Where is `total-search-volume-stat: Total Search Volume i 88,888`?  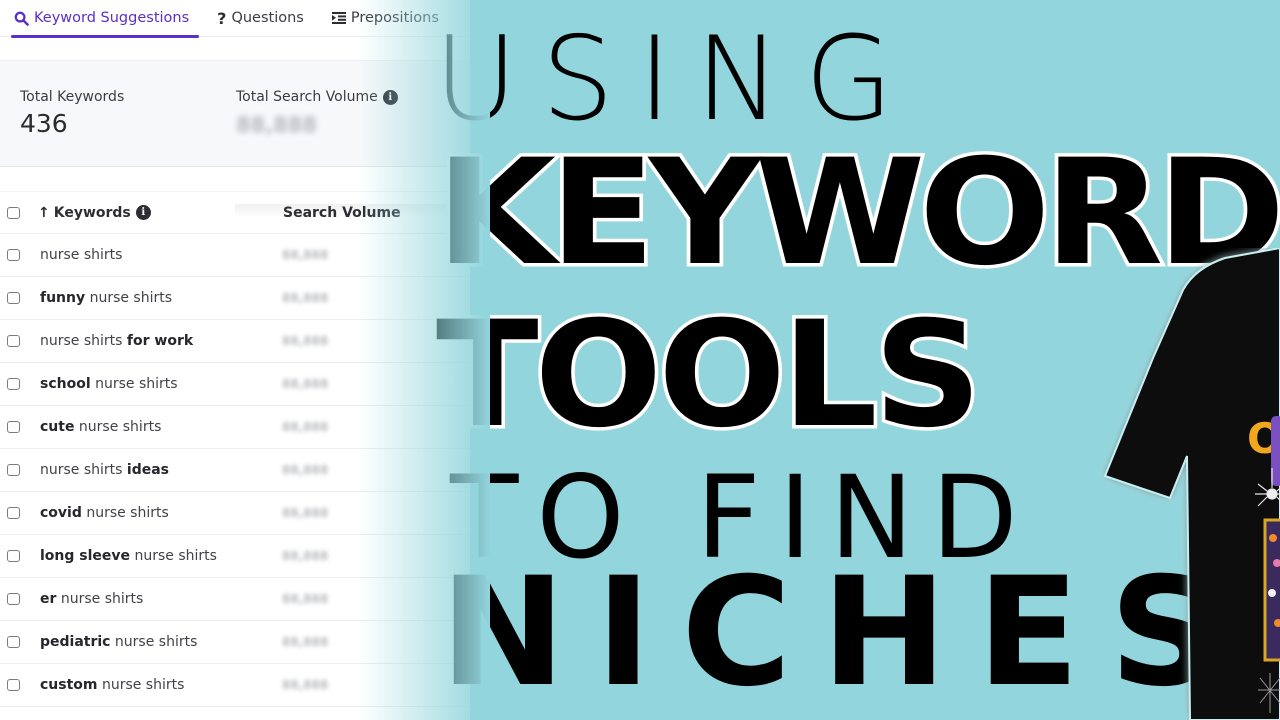
total-search-volume-stat: Total Search Volume i 88,888 is located at coordinates (317, 113).